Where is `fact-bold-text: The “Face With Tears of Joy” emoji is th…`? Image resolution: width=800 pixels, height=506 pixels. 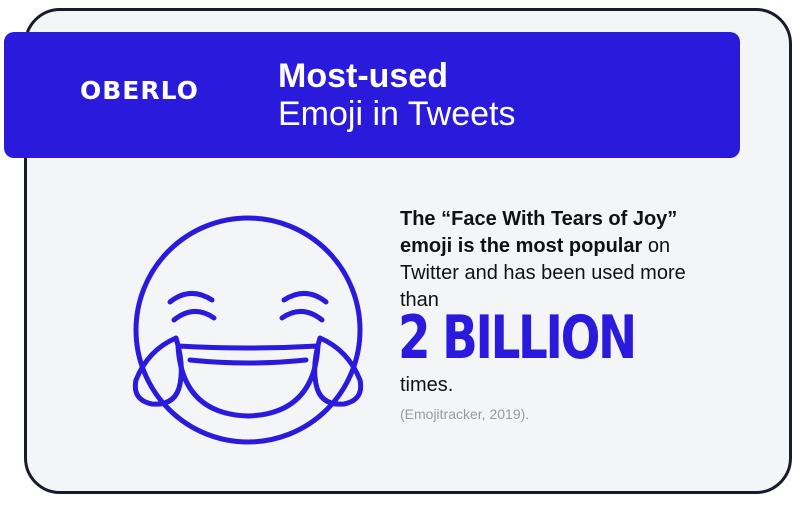 fact-bold-text: The “Face With Tears of Joy” emoji is th… is located at coordinates (539, 232).